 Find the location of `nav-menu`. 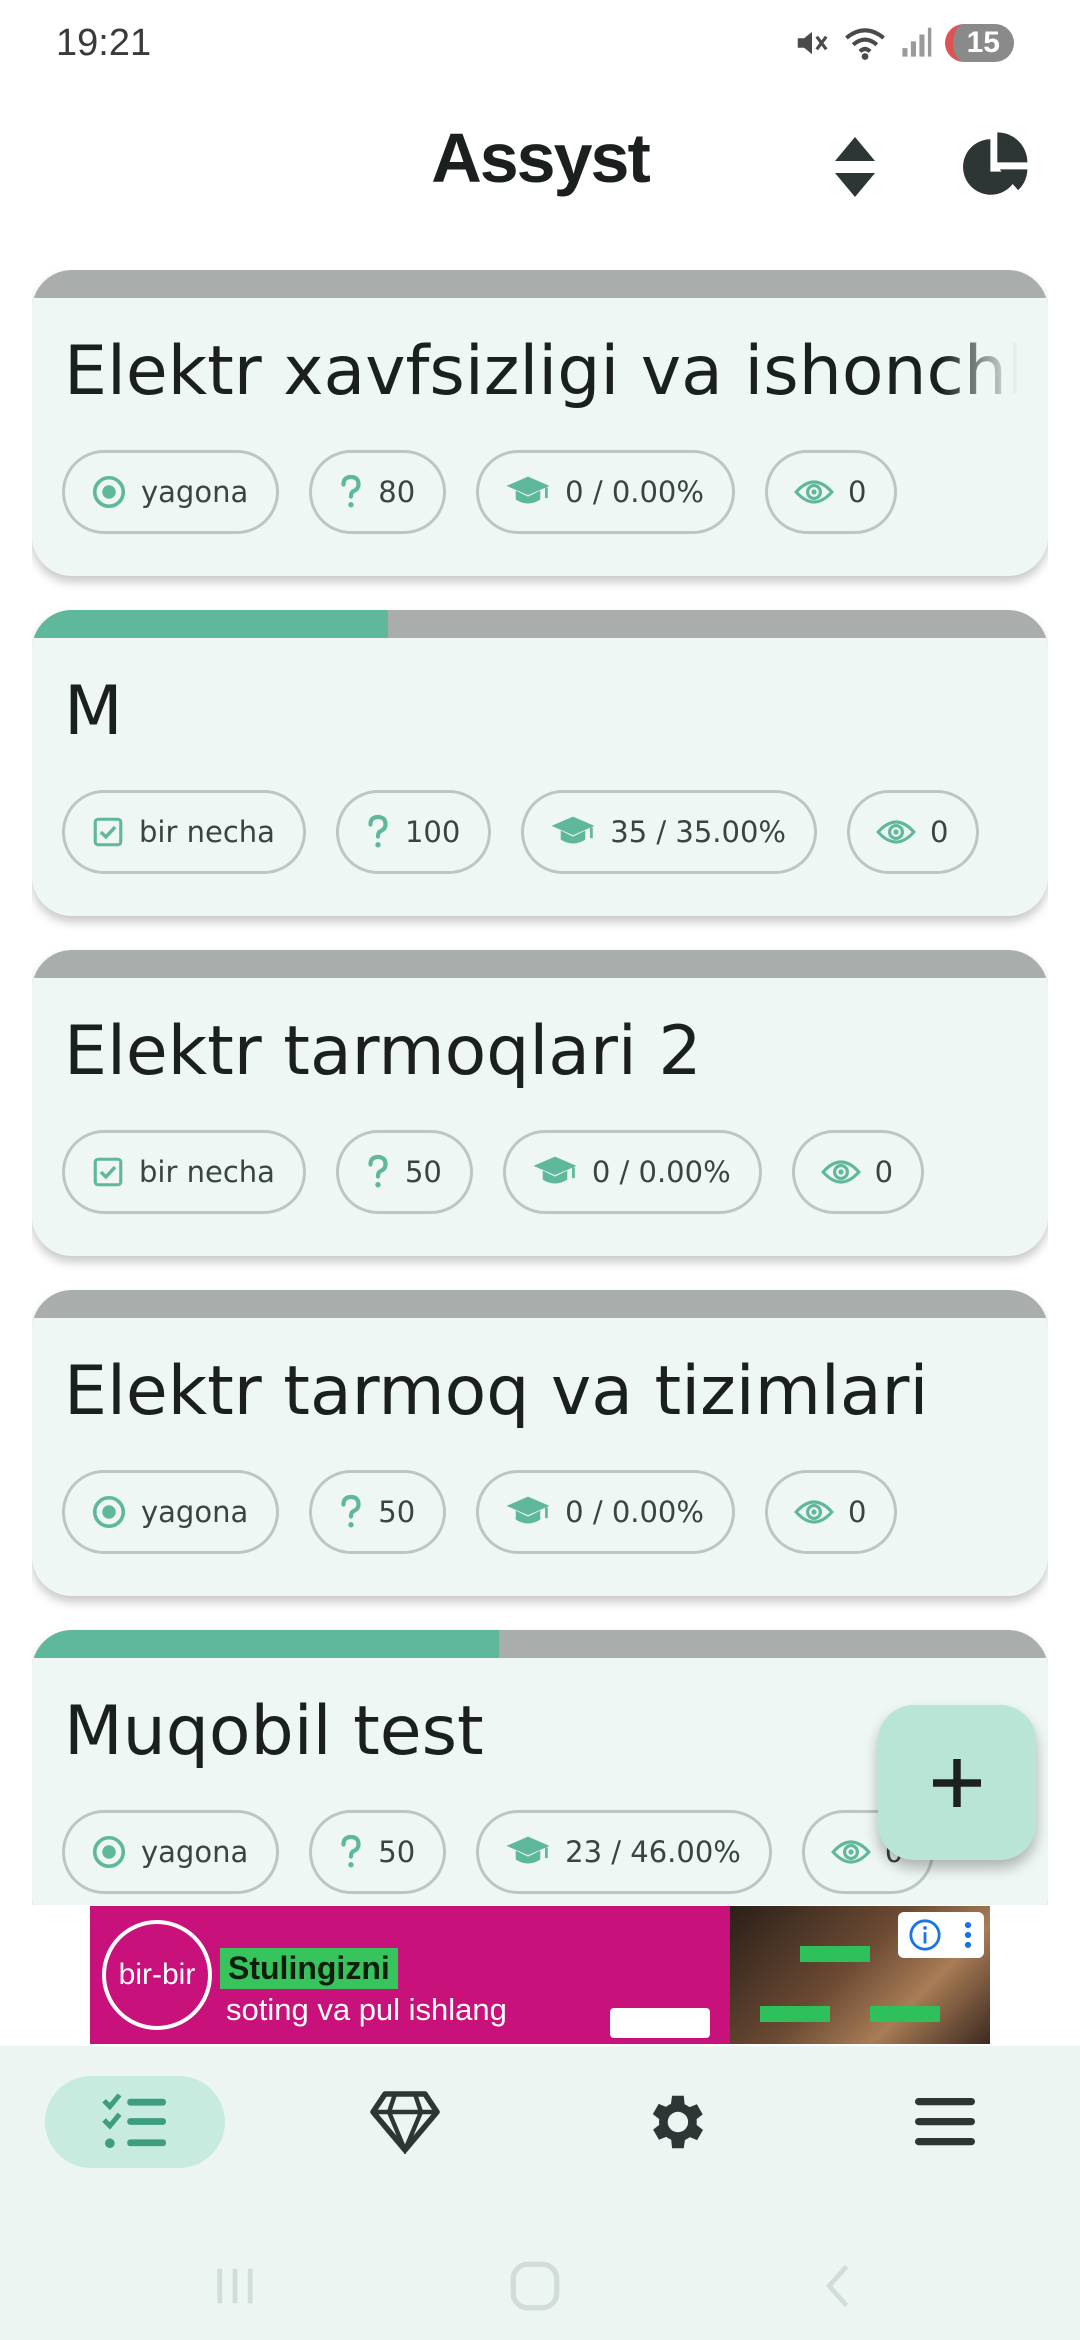

nav-menu is located at coordinates (945, 2122).